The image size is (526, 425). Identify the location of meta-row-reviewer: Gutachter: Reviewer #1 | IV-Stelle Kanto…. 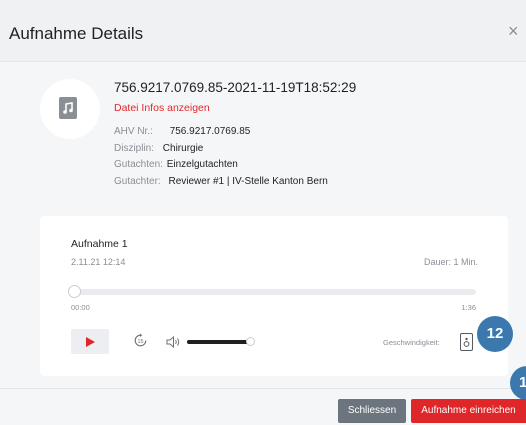
(221, 182).